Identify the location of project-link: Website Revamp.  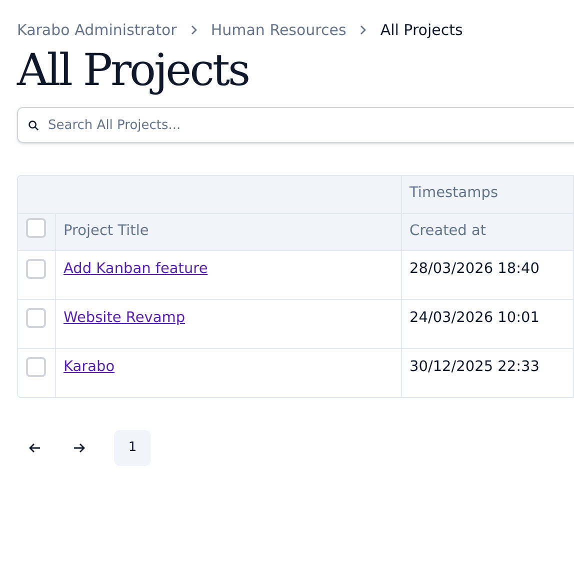
(125, 318).